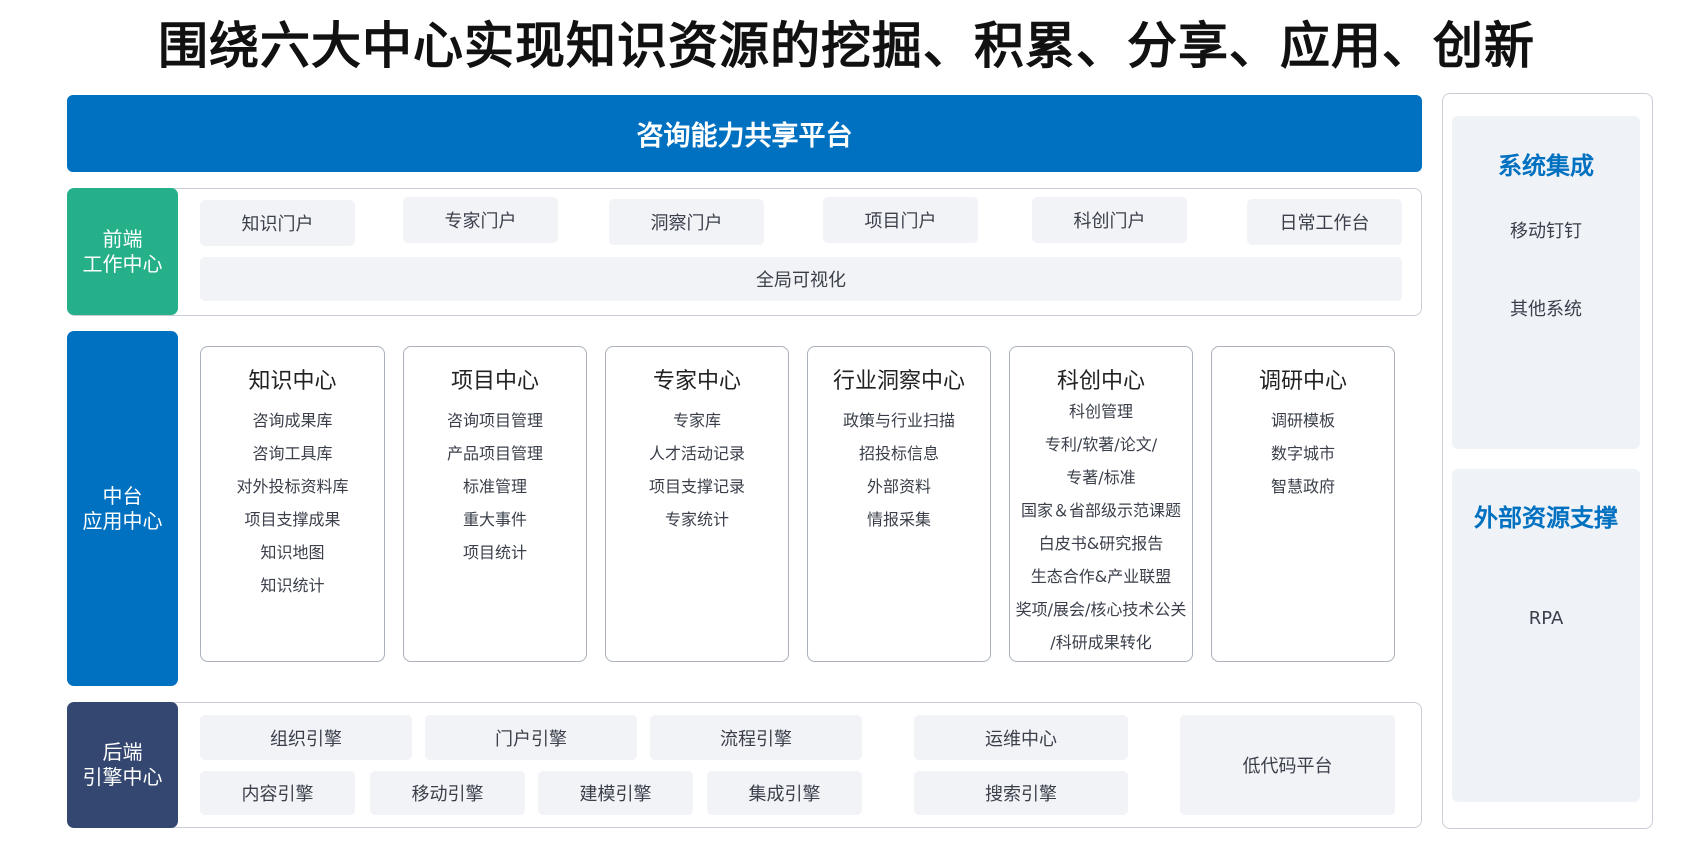 The image size is (1693, 843). What do you see at coordinates (1546, 166) in the screenshot?
I see `system-integration-title: 系统集成` at bounding box center [1546, 166].